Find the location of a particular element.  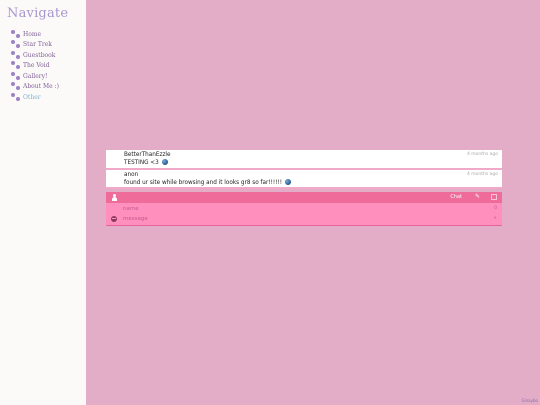

comment: BetterThanEzzle TESTING <3 4 months ago is located at coordinates (304, 160).